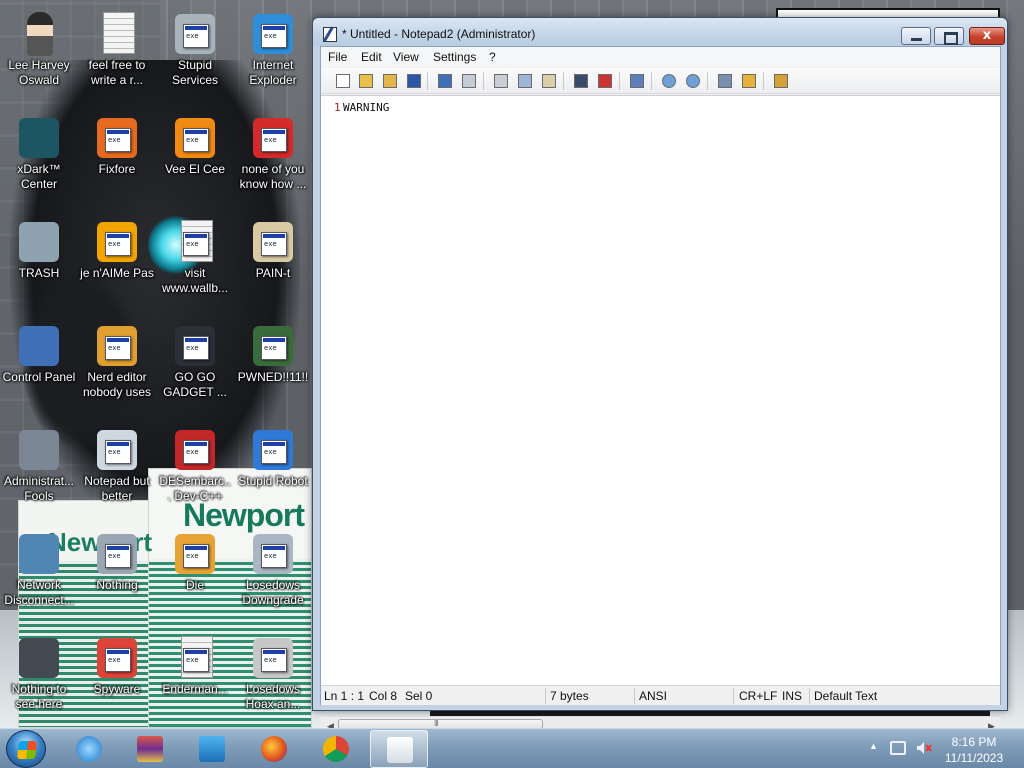  Describe the element at coordinates (273, 377) in the screenshot. I see `desktop-icon-label: PWNED!!11!!` at that location.